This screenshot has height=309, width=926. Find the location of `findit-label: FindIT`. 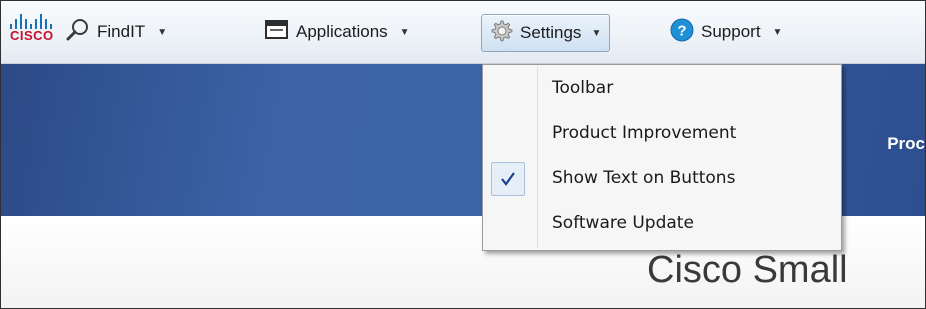

findit-label: FindIT is located at coordinates (121, 31).